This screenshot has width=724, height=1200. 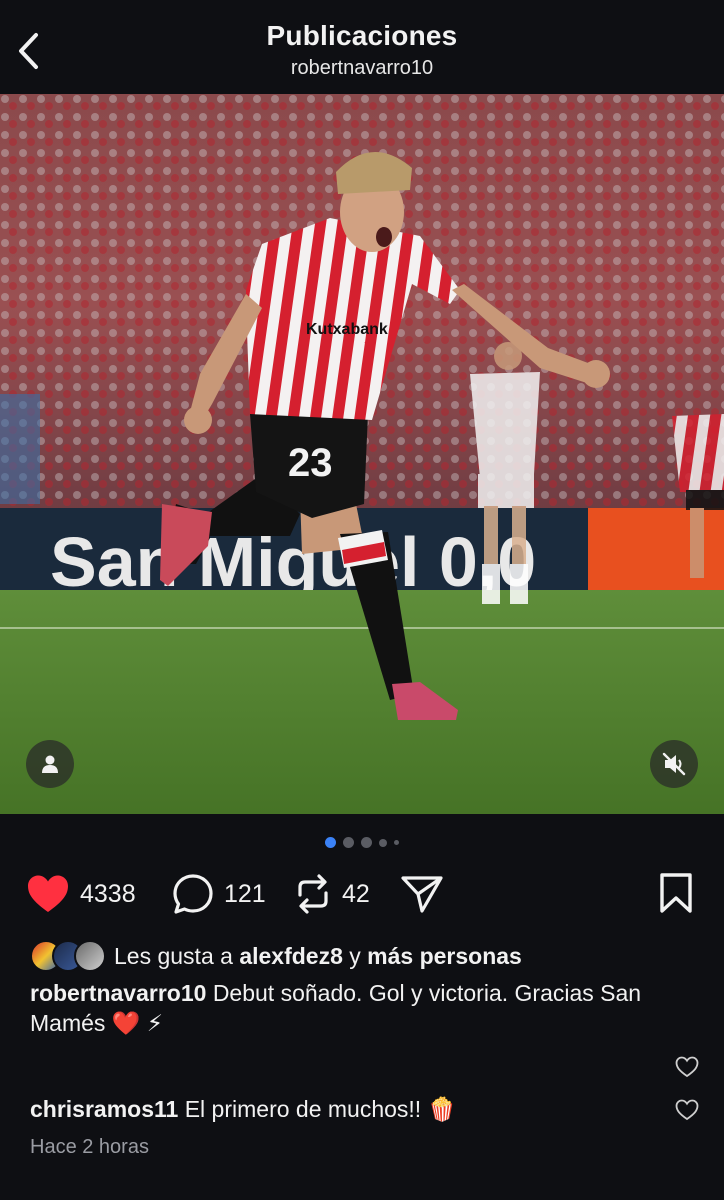 I want to click on caption-like-icon, so click(x=687, y=1067).